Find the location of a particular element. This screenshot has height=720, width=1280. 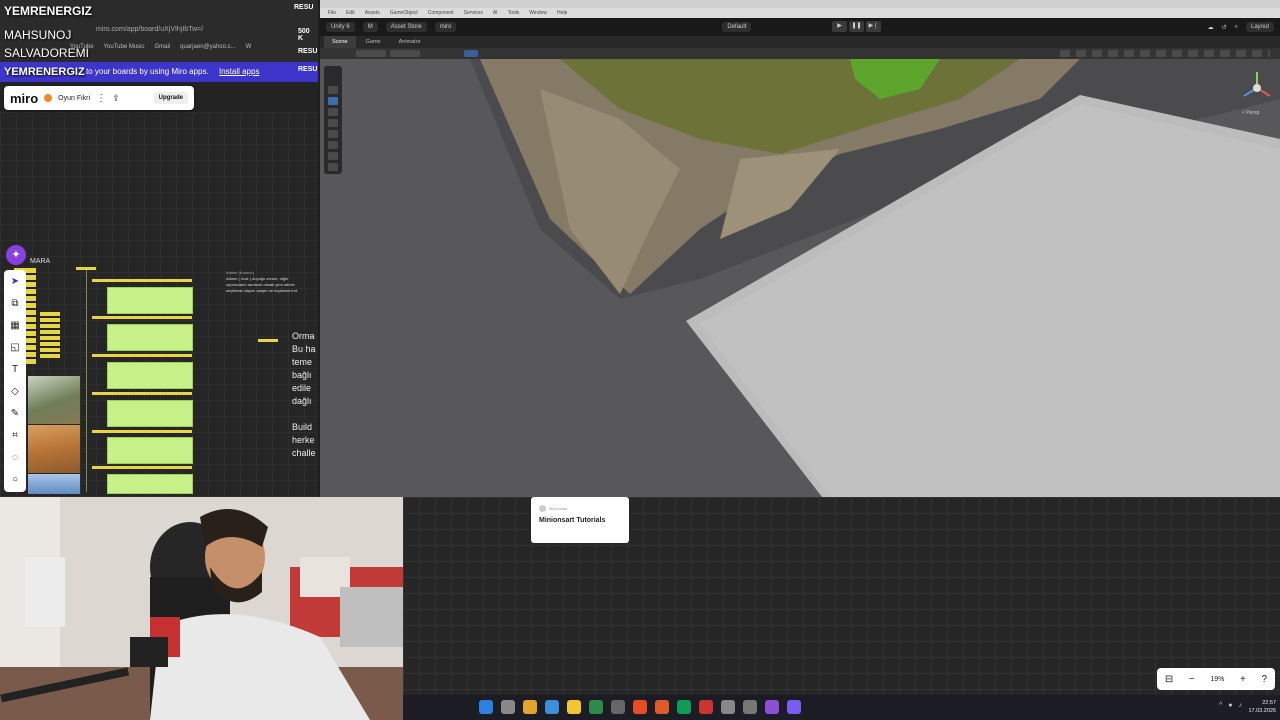

system-clock: 22:57 17.03.2026 is located at coordinates (1262, 707).